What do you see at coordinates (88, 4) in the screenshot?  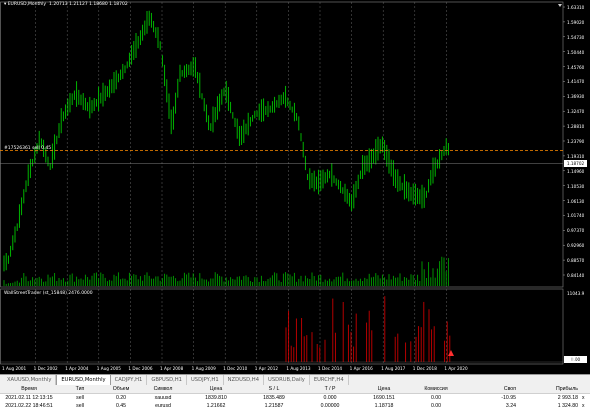 I see `chart-ohlc: 1.20713 1.21127 1.18680 1.18702` at bounding box center [88, 4].